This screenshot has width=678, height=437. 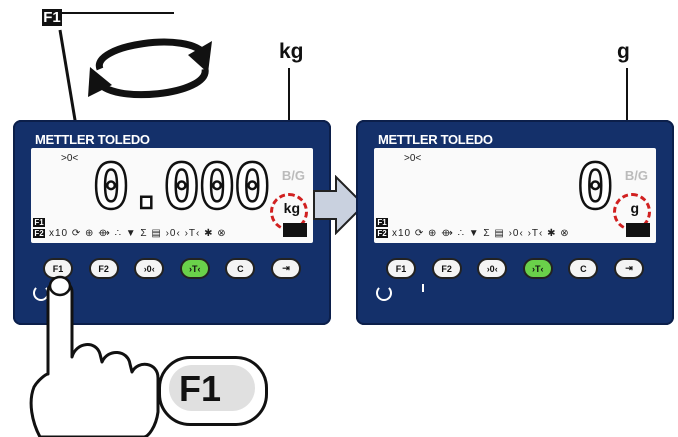 What do you see at coordinates (423, 288) in the screenshot?
I see `status-led` at bounding box center [423, 288].